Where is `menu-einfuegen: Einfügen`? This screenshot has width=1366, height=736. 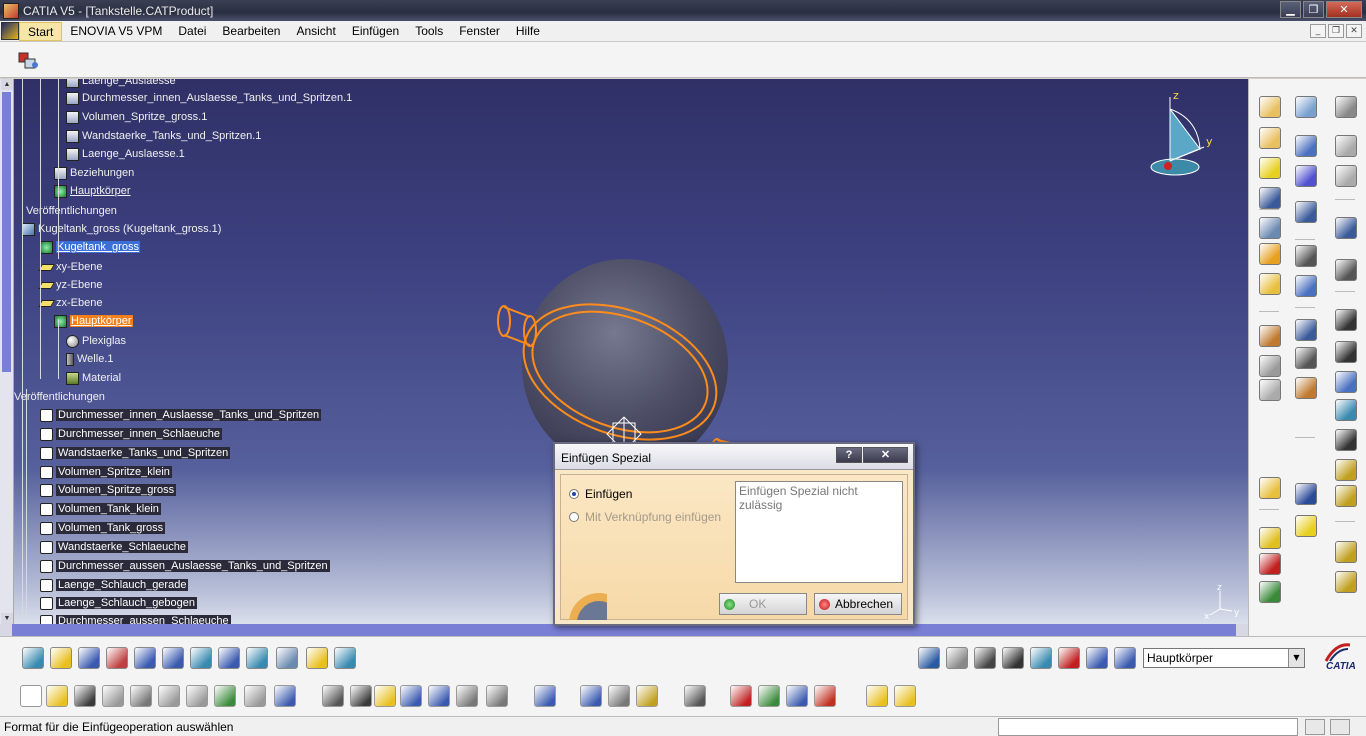 menu-einfuegen: Einfügen is located at coordinates (375, 31).